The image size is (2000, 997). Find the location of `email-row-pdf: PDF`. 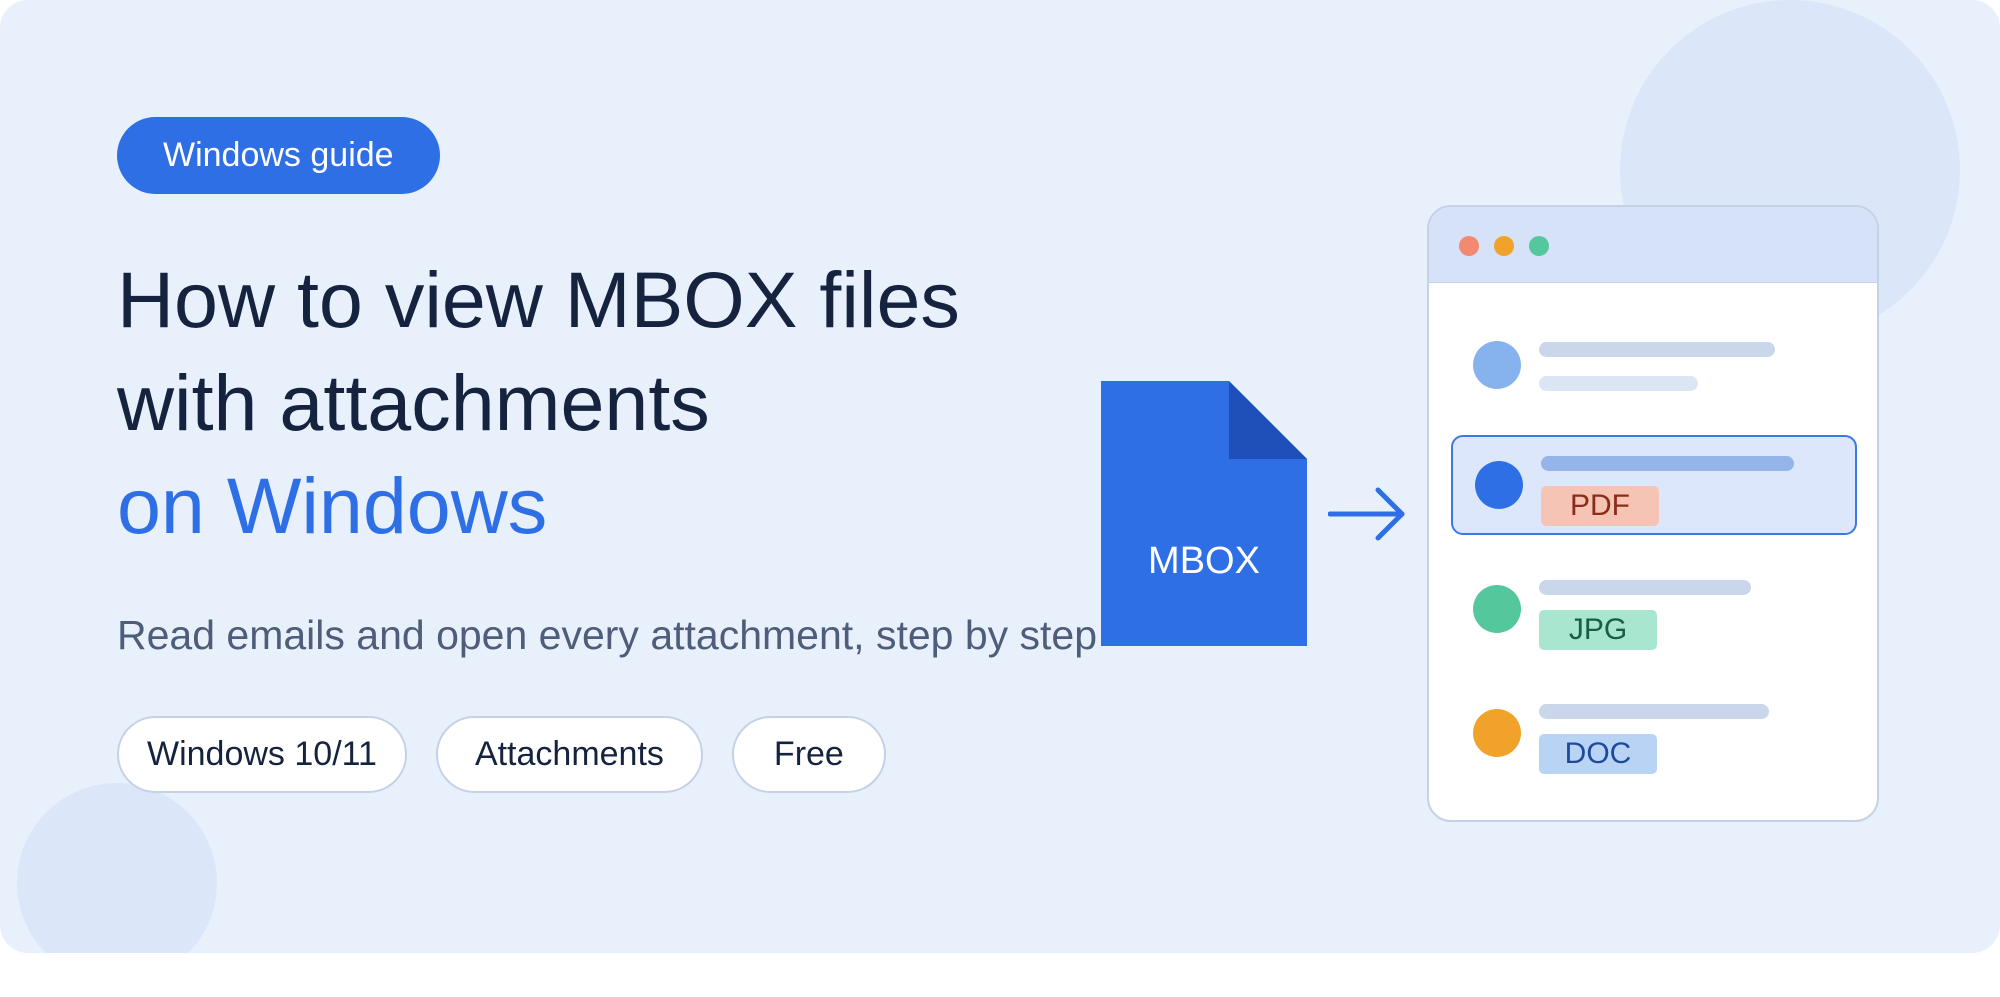

email-row-pdf: PDF is located at coordinates (1654, 485).